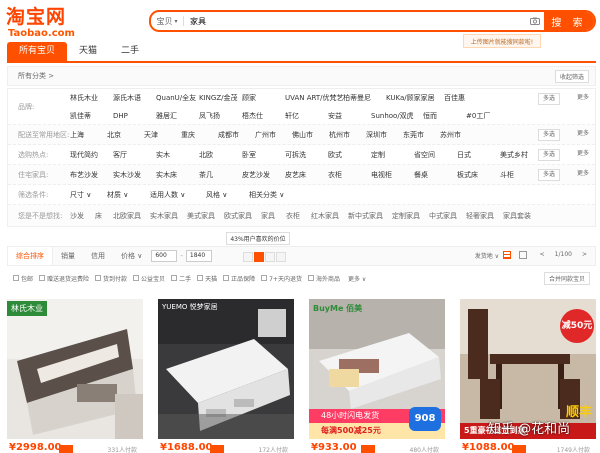  What do you see at coordinates (447, 216) in the screenshot?
I see `suggestion-link: 中式家具` at bounding box center [447, 216].